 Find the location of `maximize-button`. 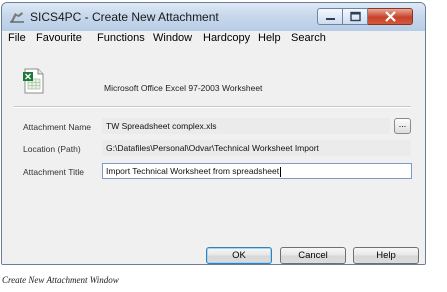

maximize-button is located at coordinates (355, 16).